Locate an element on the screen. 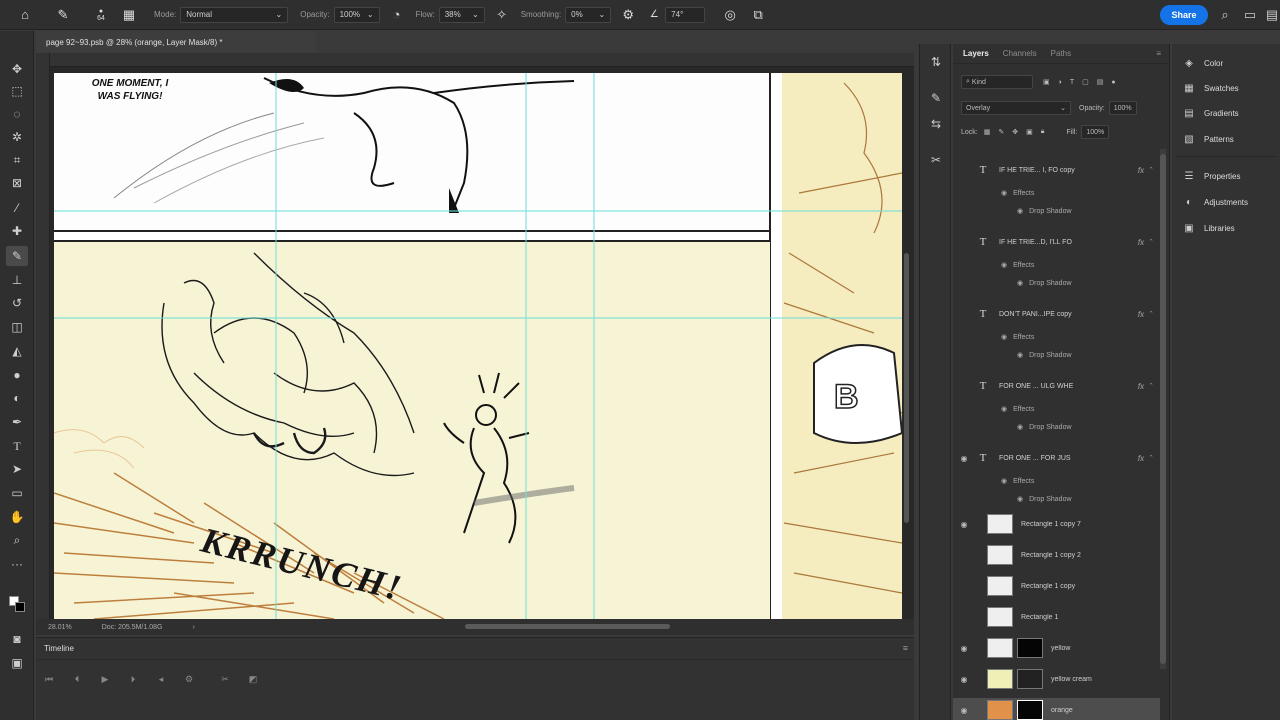  panel-color: ◈ Color is located at coordinates (1202, 63).